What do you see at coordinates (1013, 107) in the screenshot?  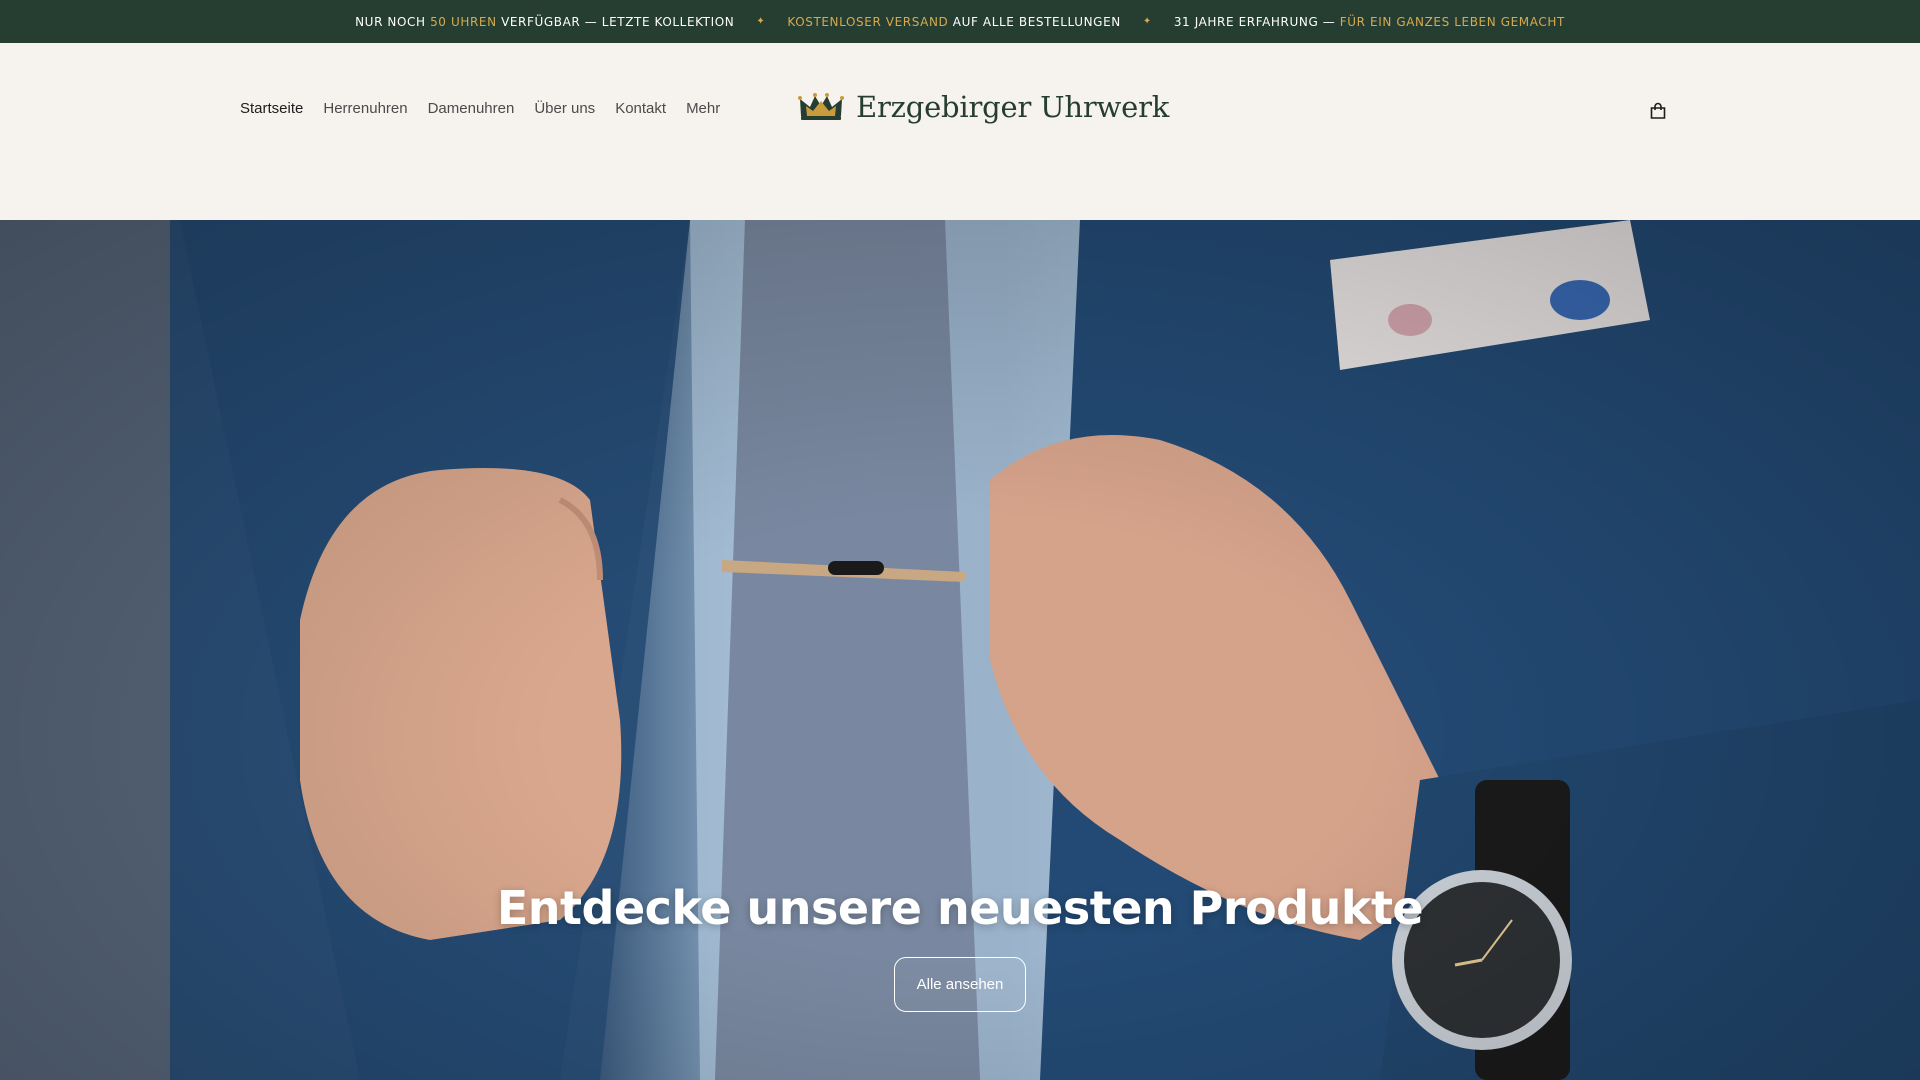 I see `brand-name: Erzgebirger Uhrwerk` at bounding box center [1013, 107].